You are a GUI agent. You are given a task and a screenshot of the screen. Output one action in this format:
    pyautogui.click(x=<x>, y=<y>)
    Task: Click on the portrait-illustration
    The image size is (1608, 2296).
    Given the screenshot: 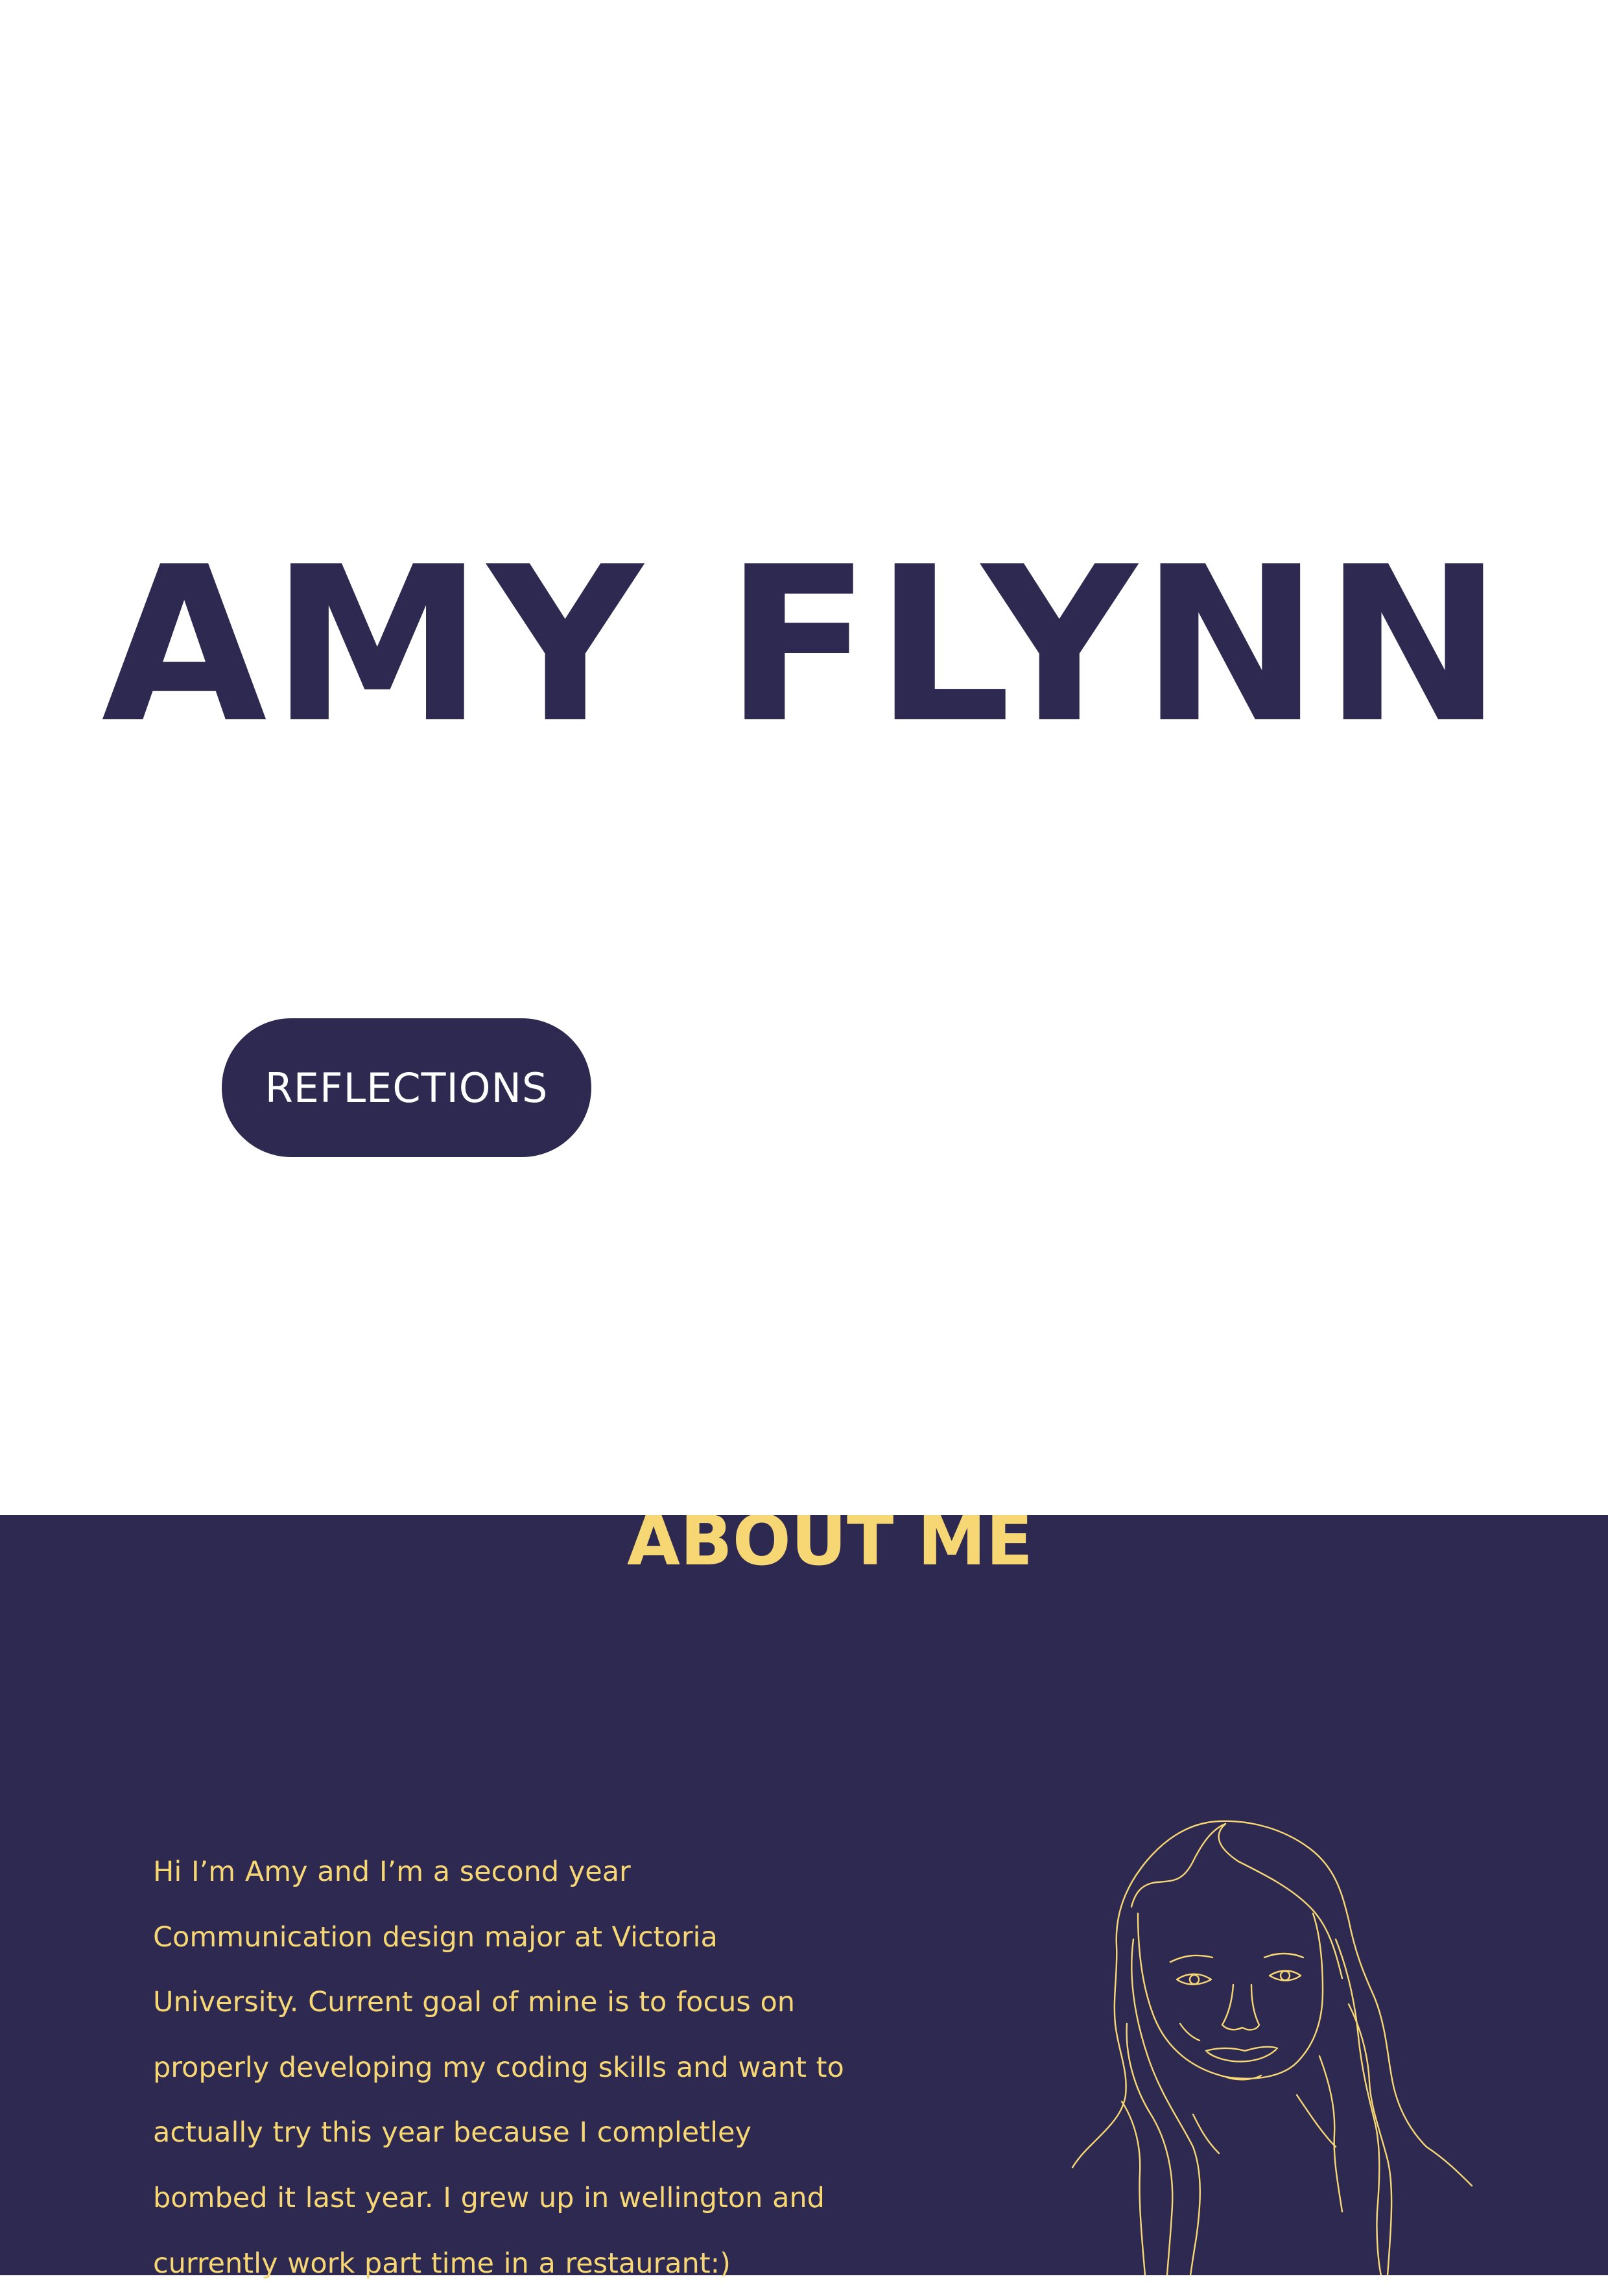 What is the action you would take?
    pyautogui.click(x=1277, y=2042)
    